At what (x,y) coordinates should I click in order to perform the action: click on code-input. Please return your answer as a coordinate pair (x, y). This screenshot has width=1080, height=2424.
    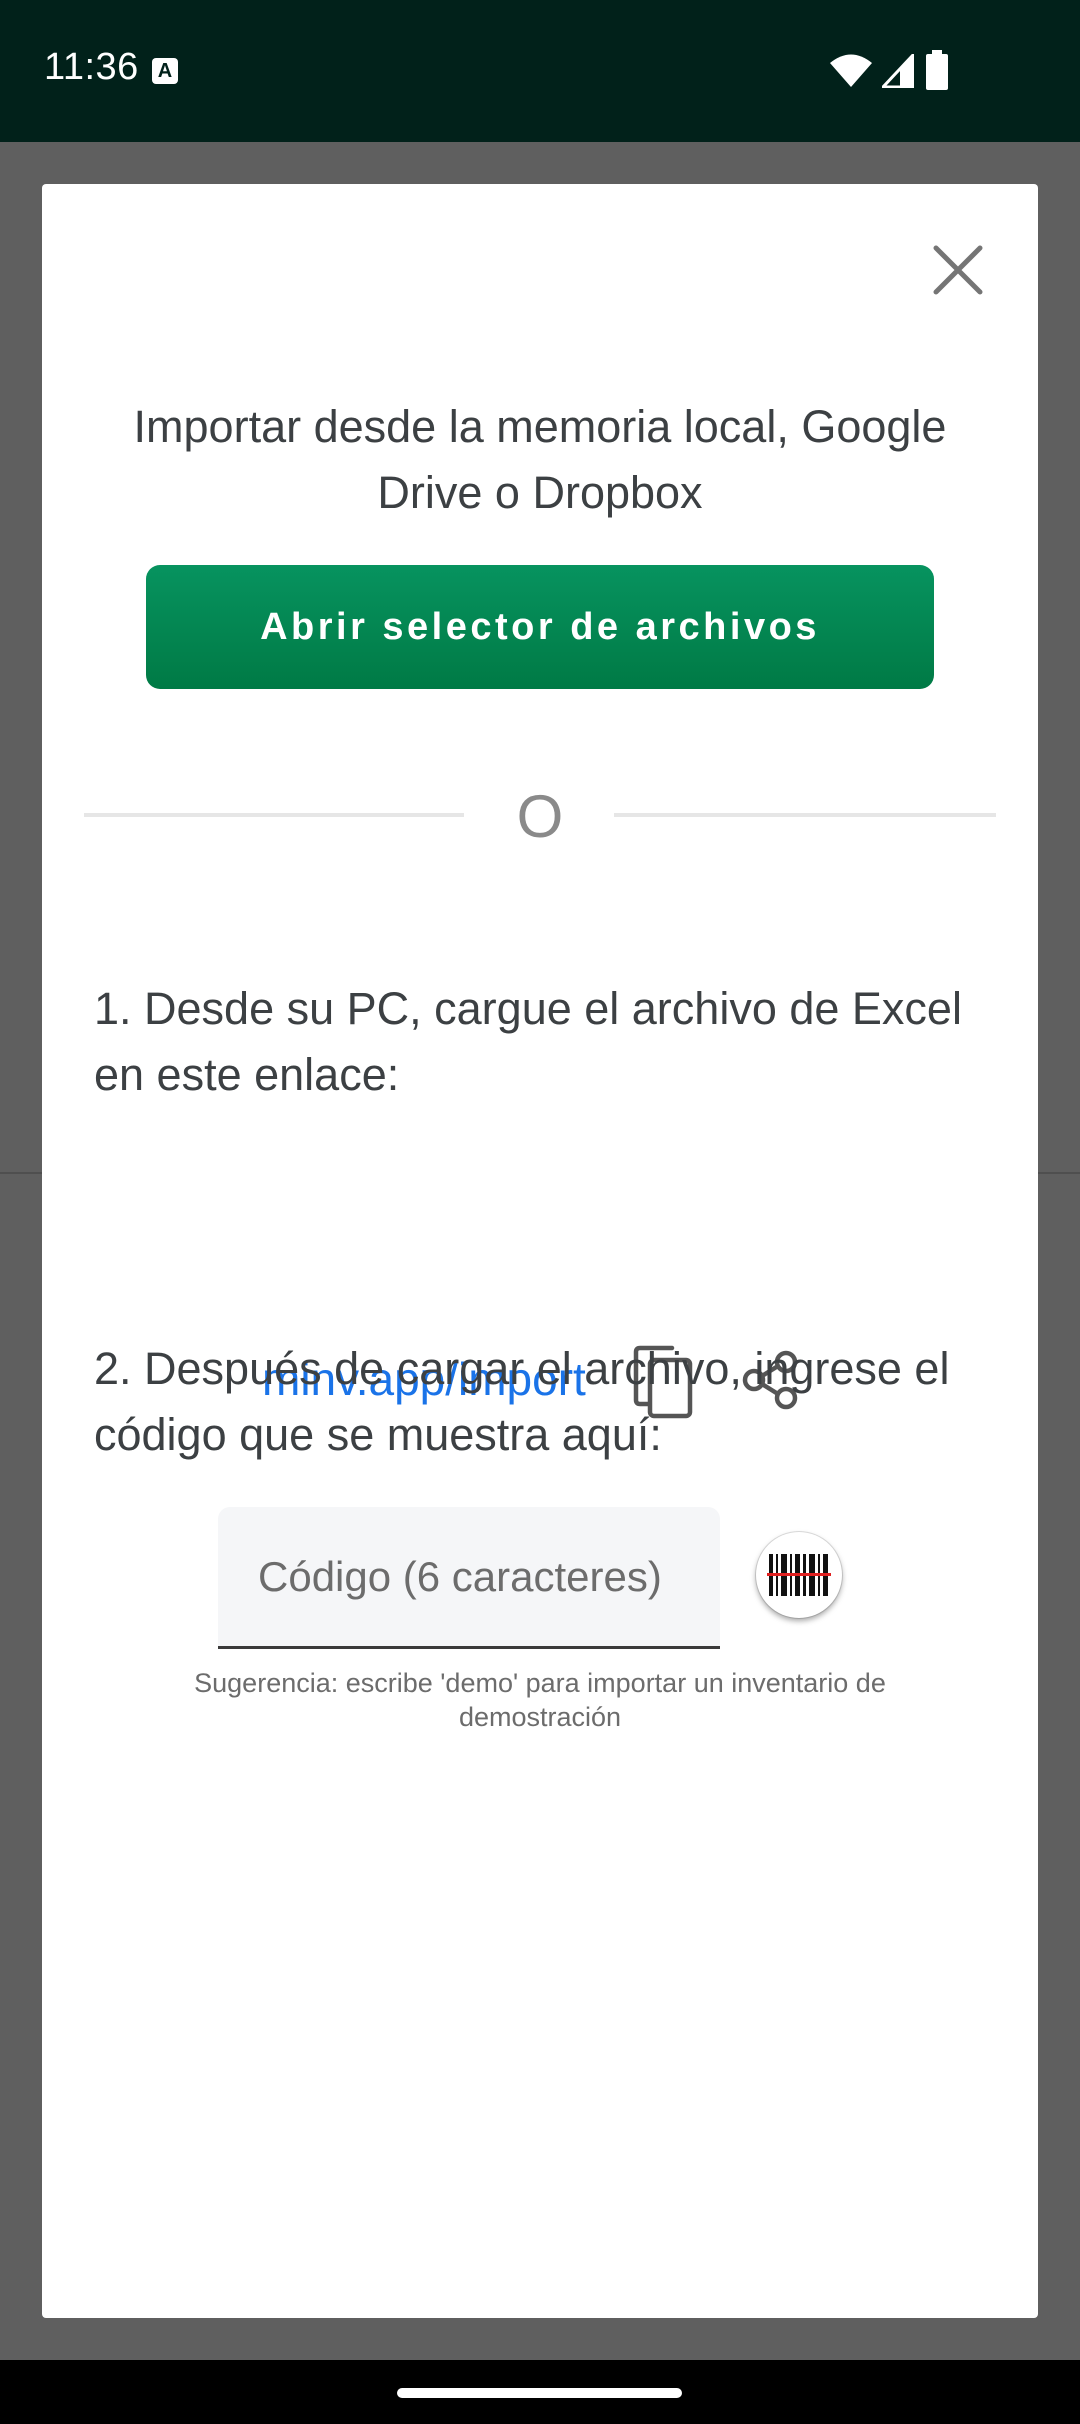
    Looking at the image, I should click on (469, 1576).